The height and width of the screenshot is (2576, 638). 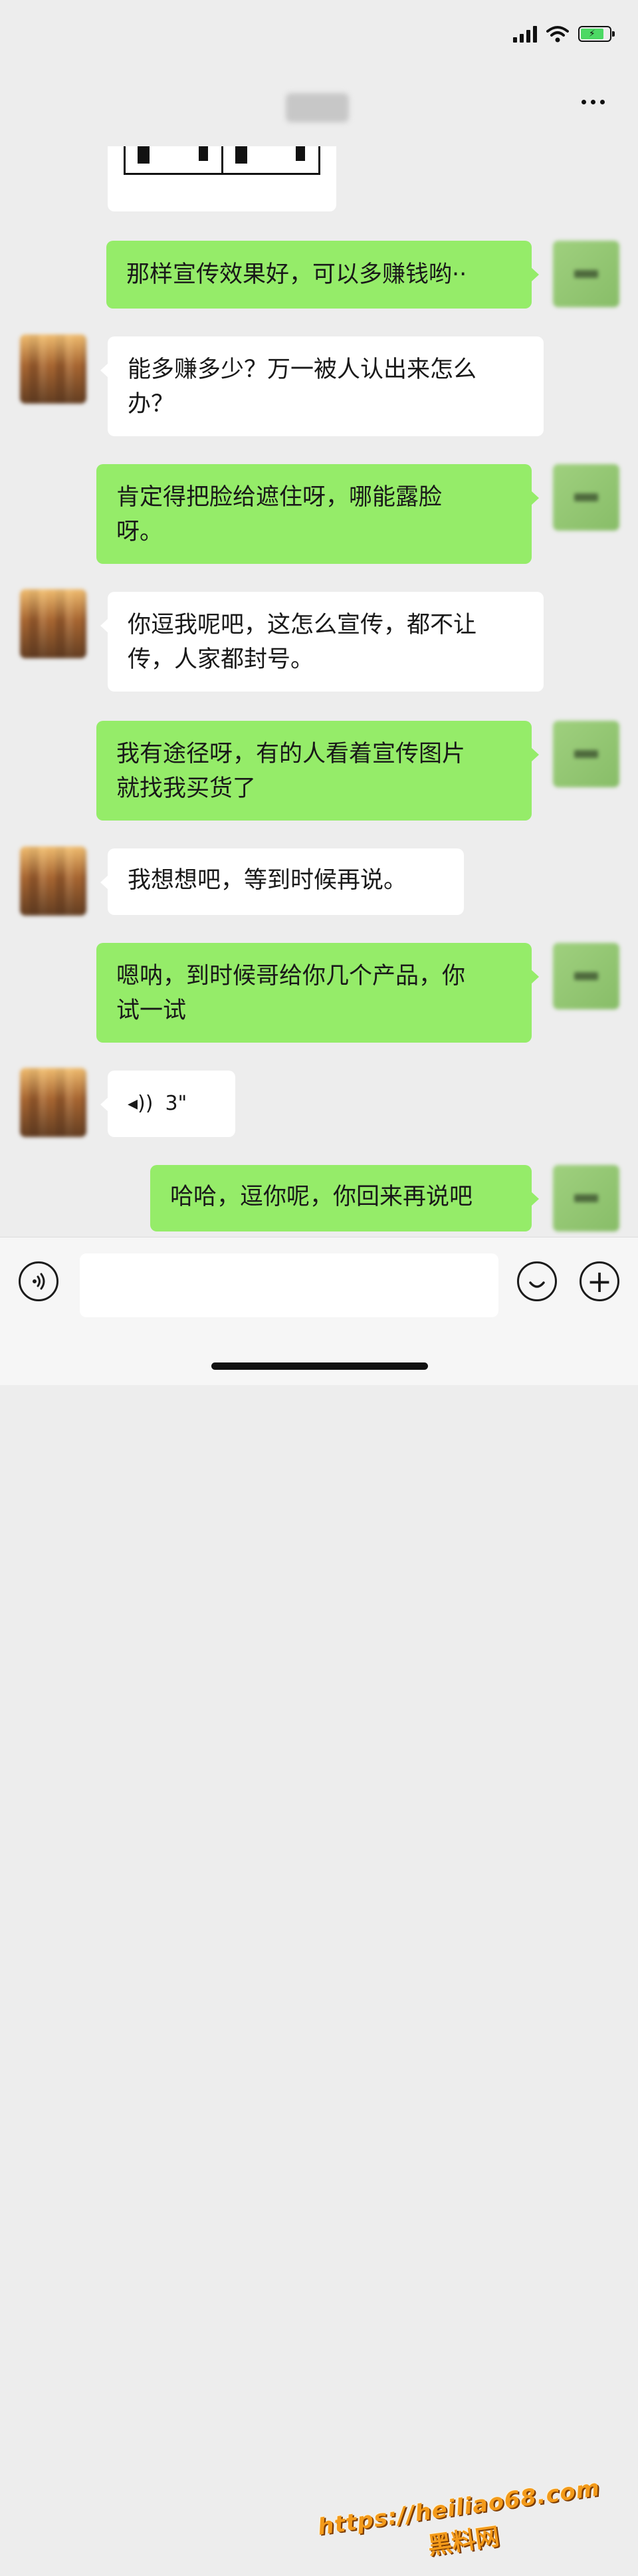 I want to click on watermark: https://heiliao68.com 黑料网, so click(x=461, y=2525).